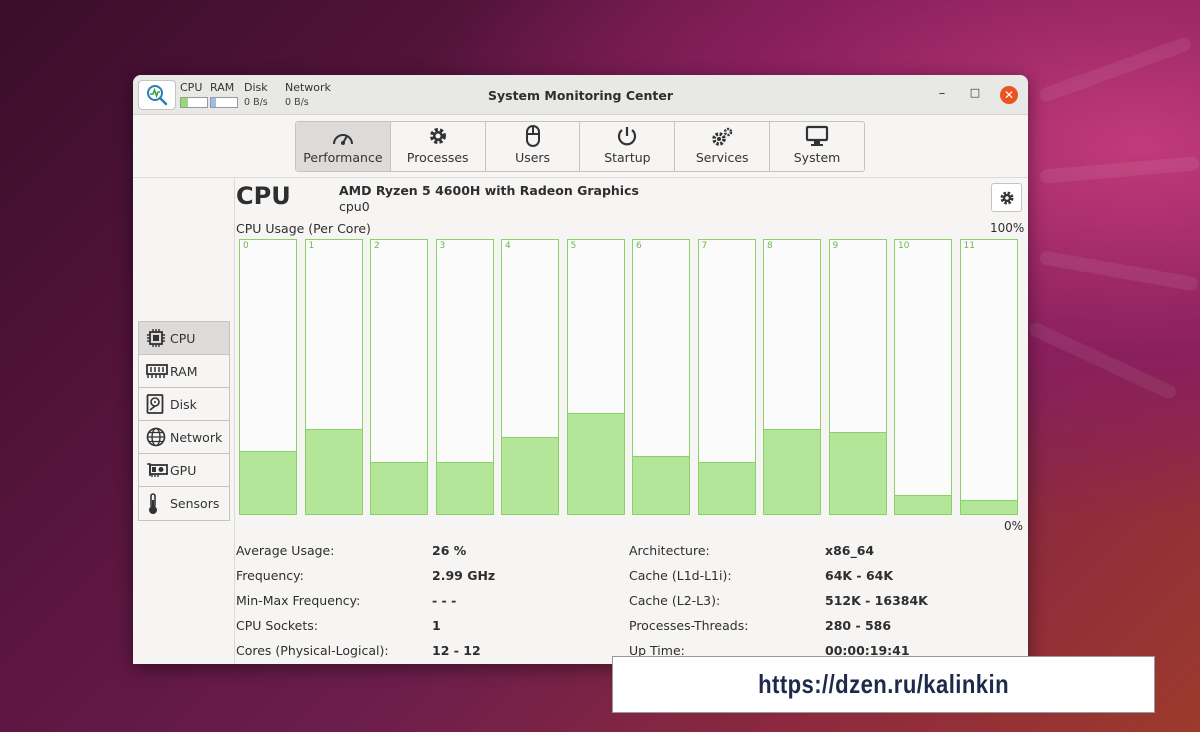  I want to click on watermark-banner: https://dzen.ru/kalinkin, so click(883, 684).